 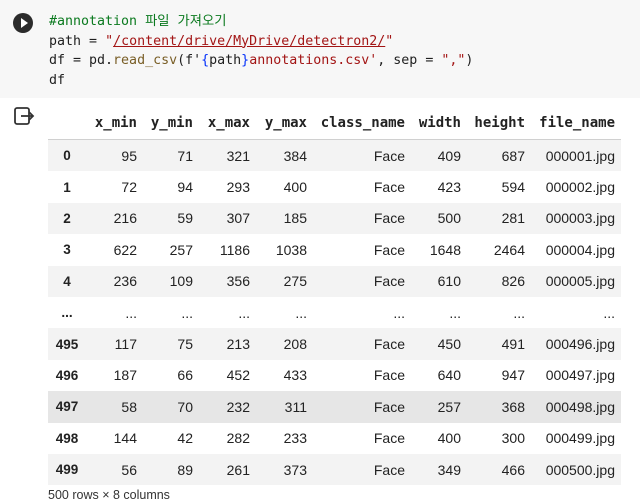 What do you see at coordinates (111, 218) in the screenshot?
I see `table-cell: 216` at bounding box center [111, 218].